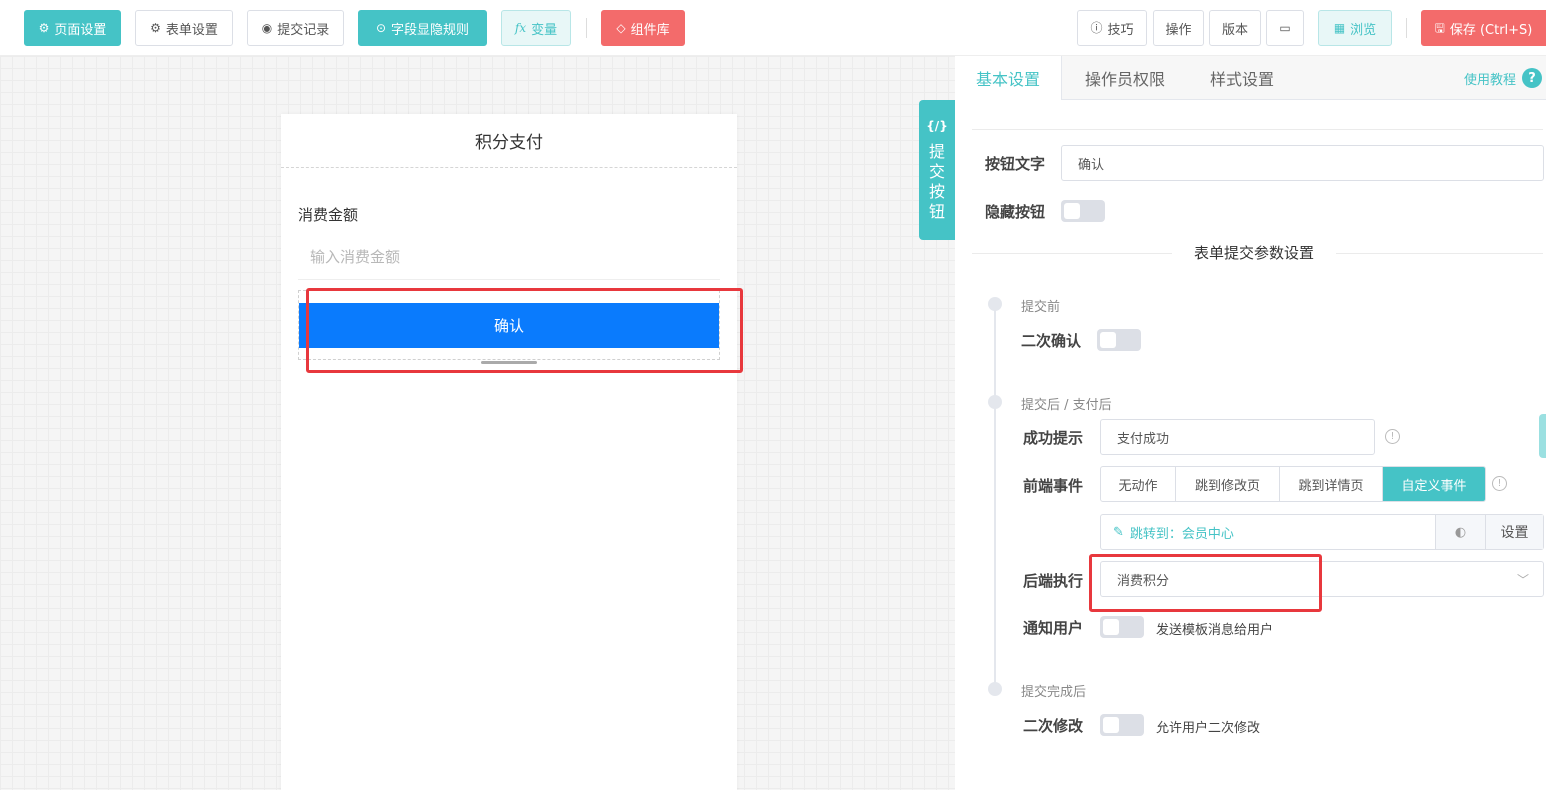 Image resolution: width=1546 pixels, height=790 pixels. Describe the element at coordinates (1051, 341) in the screenshot. I see `second-confirm-label: 二次确认` at that location.